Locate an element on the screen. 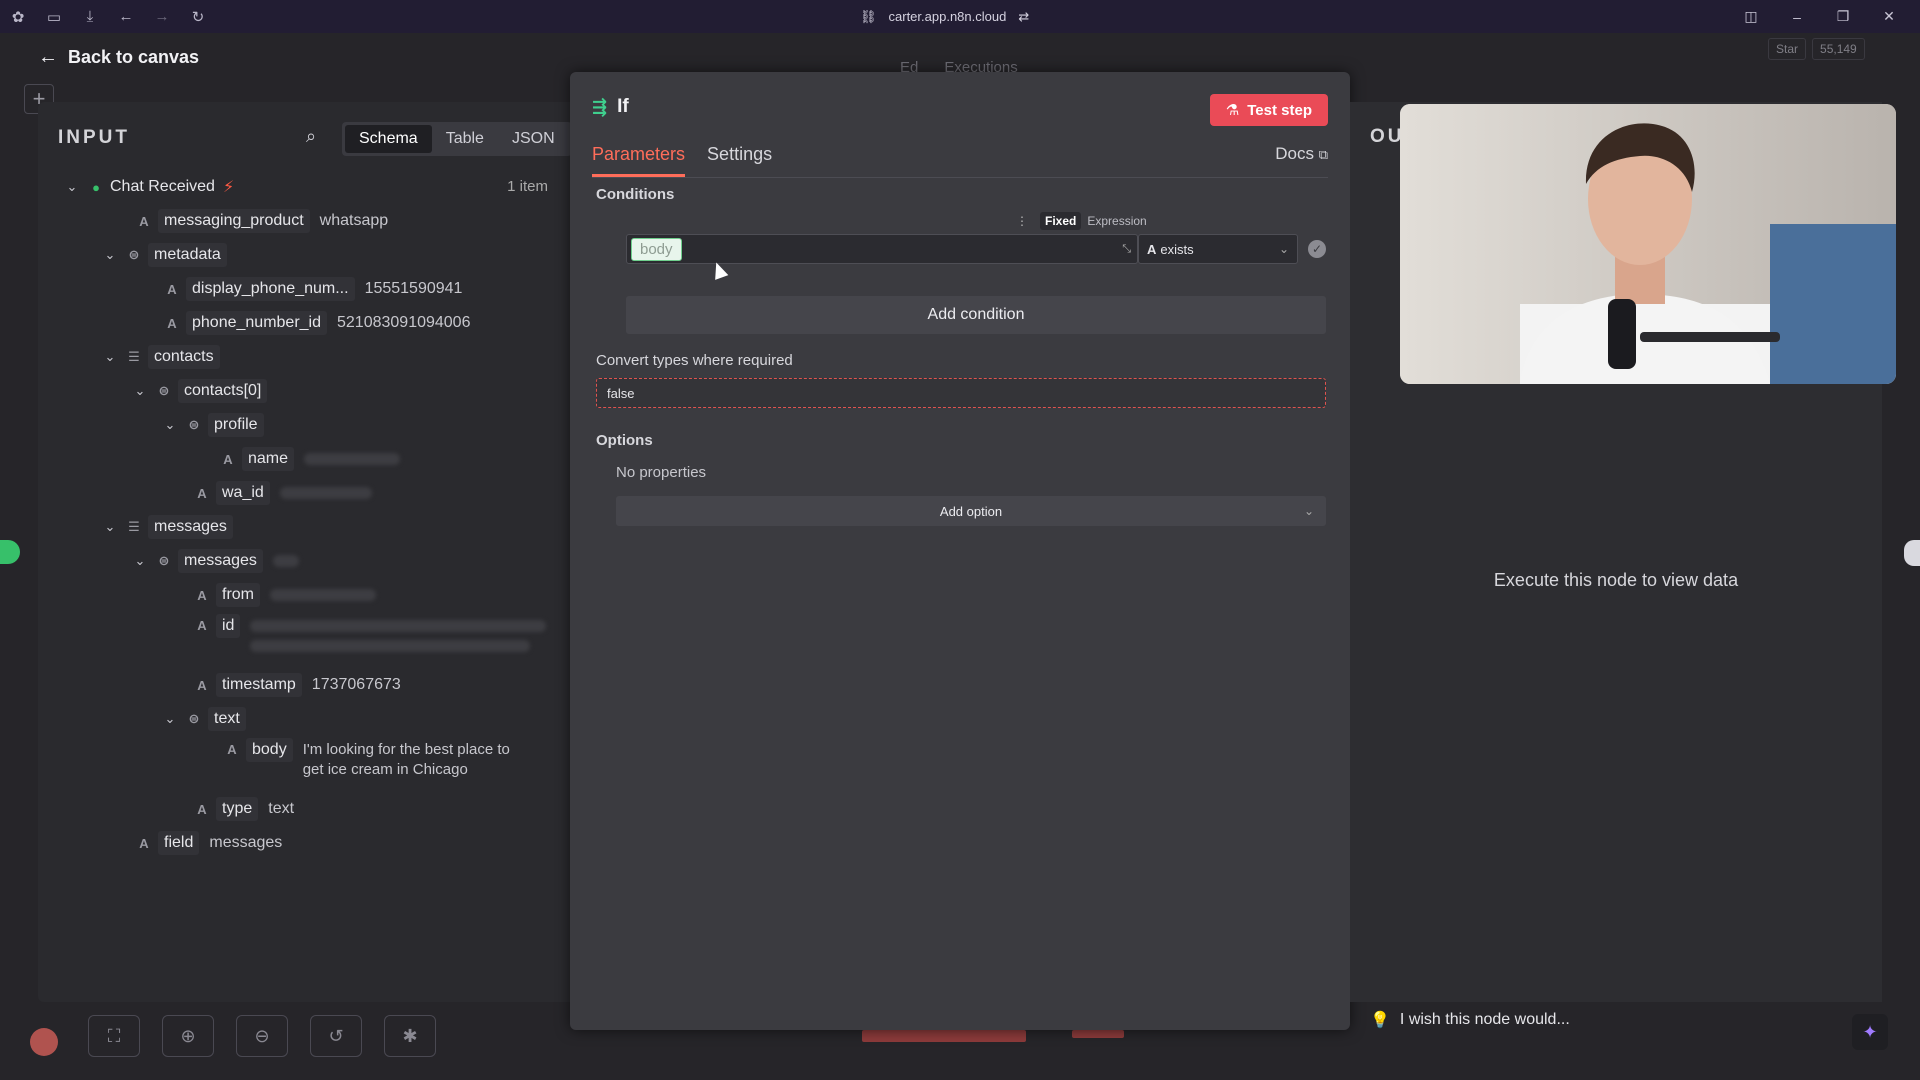  tree-row: ⌄ ⊜ contacts[0] is located at coordinates (203, 391).